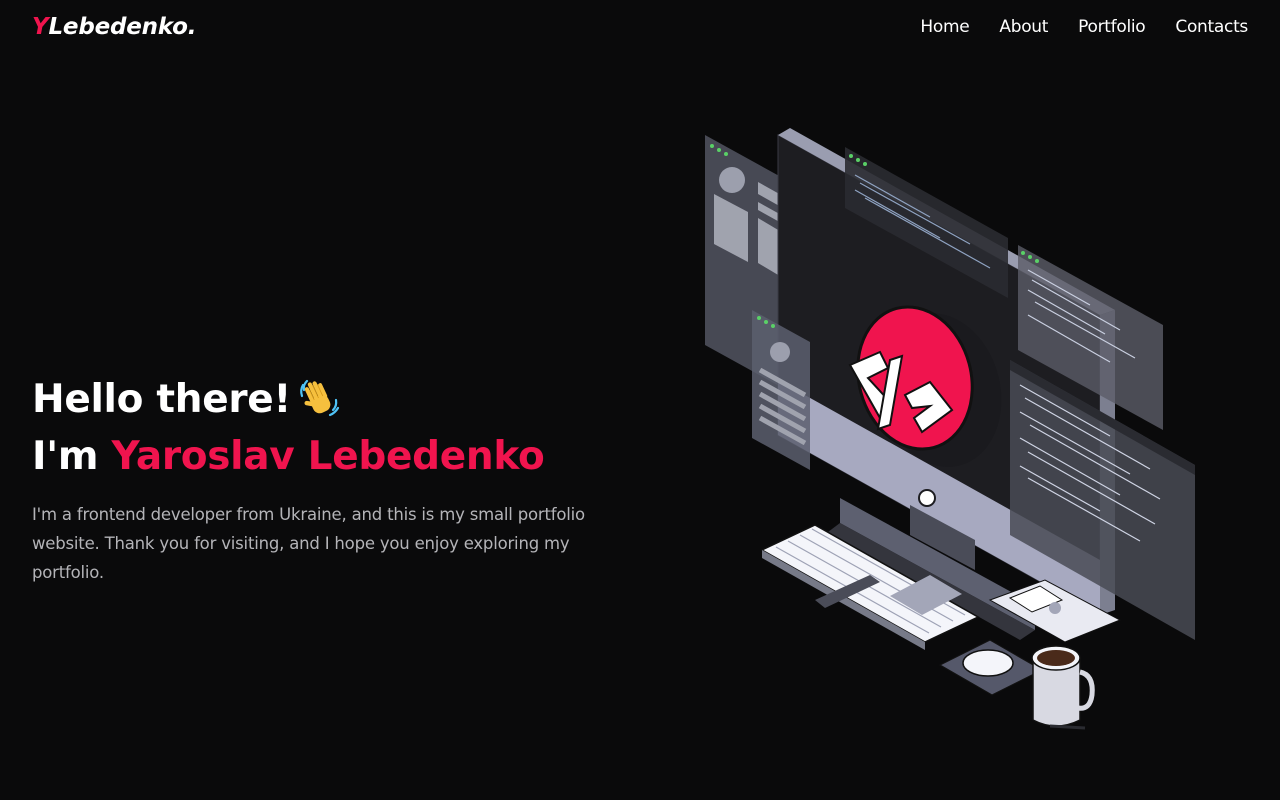  I want to click on hero-intro: I'm Yaroslav Lebedenko, so click(332, 457).